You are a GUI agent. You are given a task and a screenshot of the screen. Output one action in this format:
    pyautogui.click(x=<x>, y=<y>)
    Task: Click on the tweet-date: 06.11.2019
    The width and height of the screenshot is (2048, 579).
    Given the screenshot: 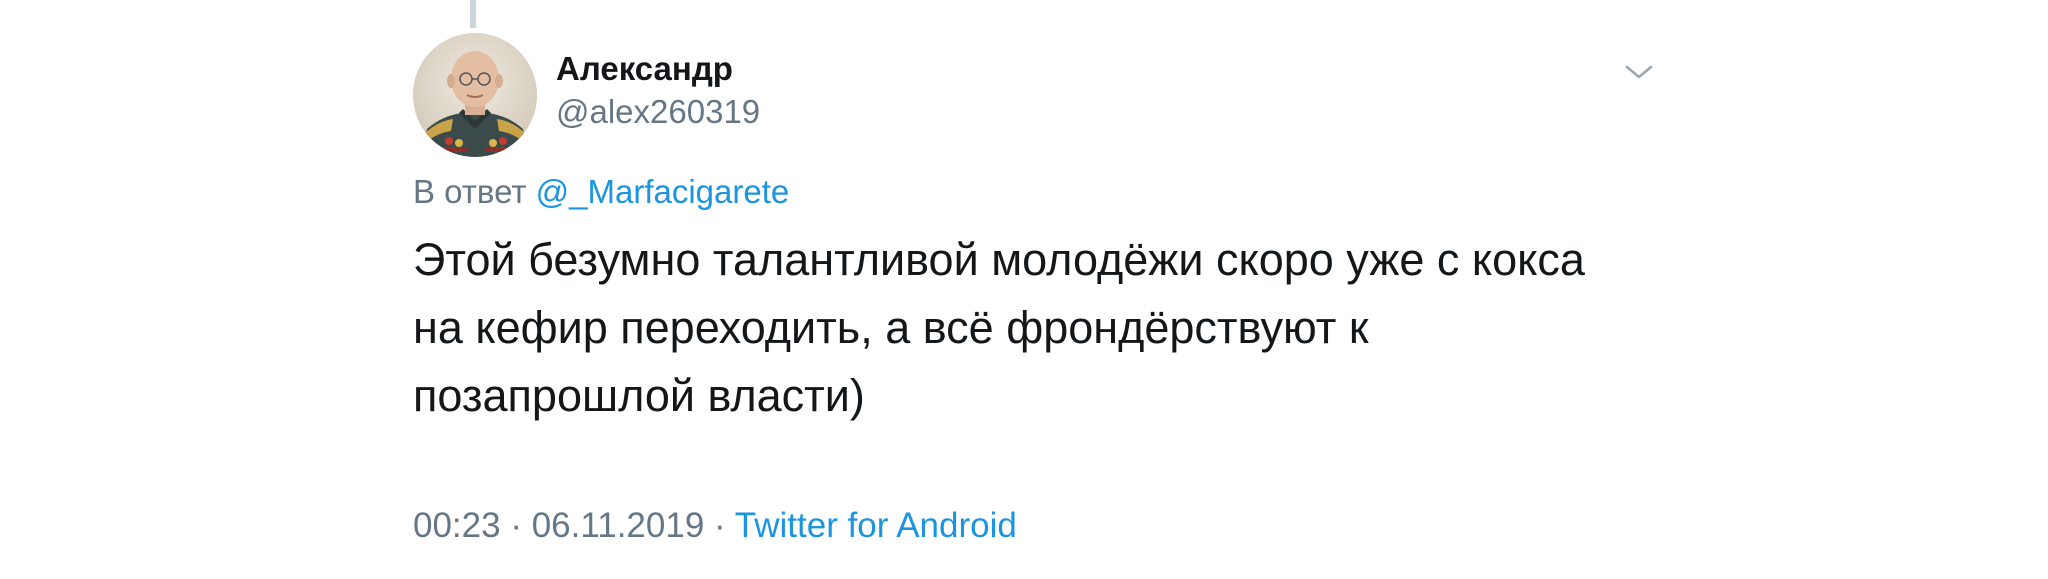 What is the action you would take?
    pyautogui.click(x=618, y=525)
    